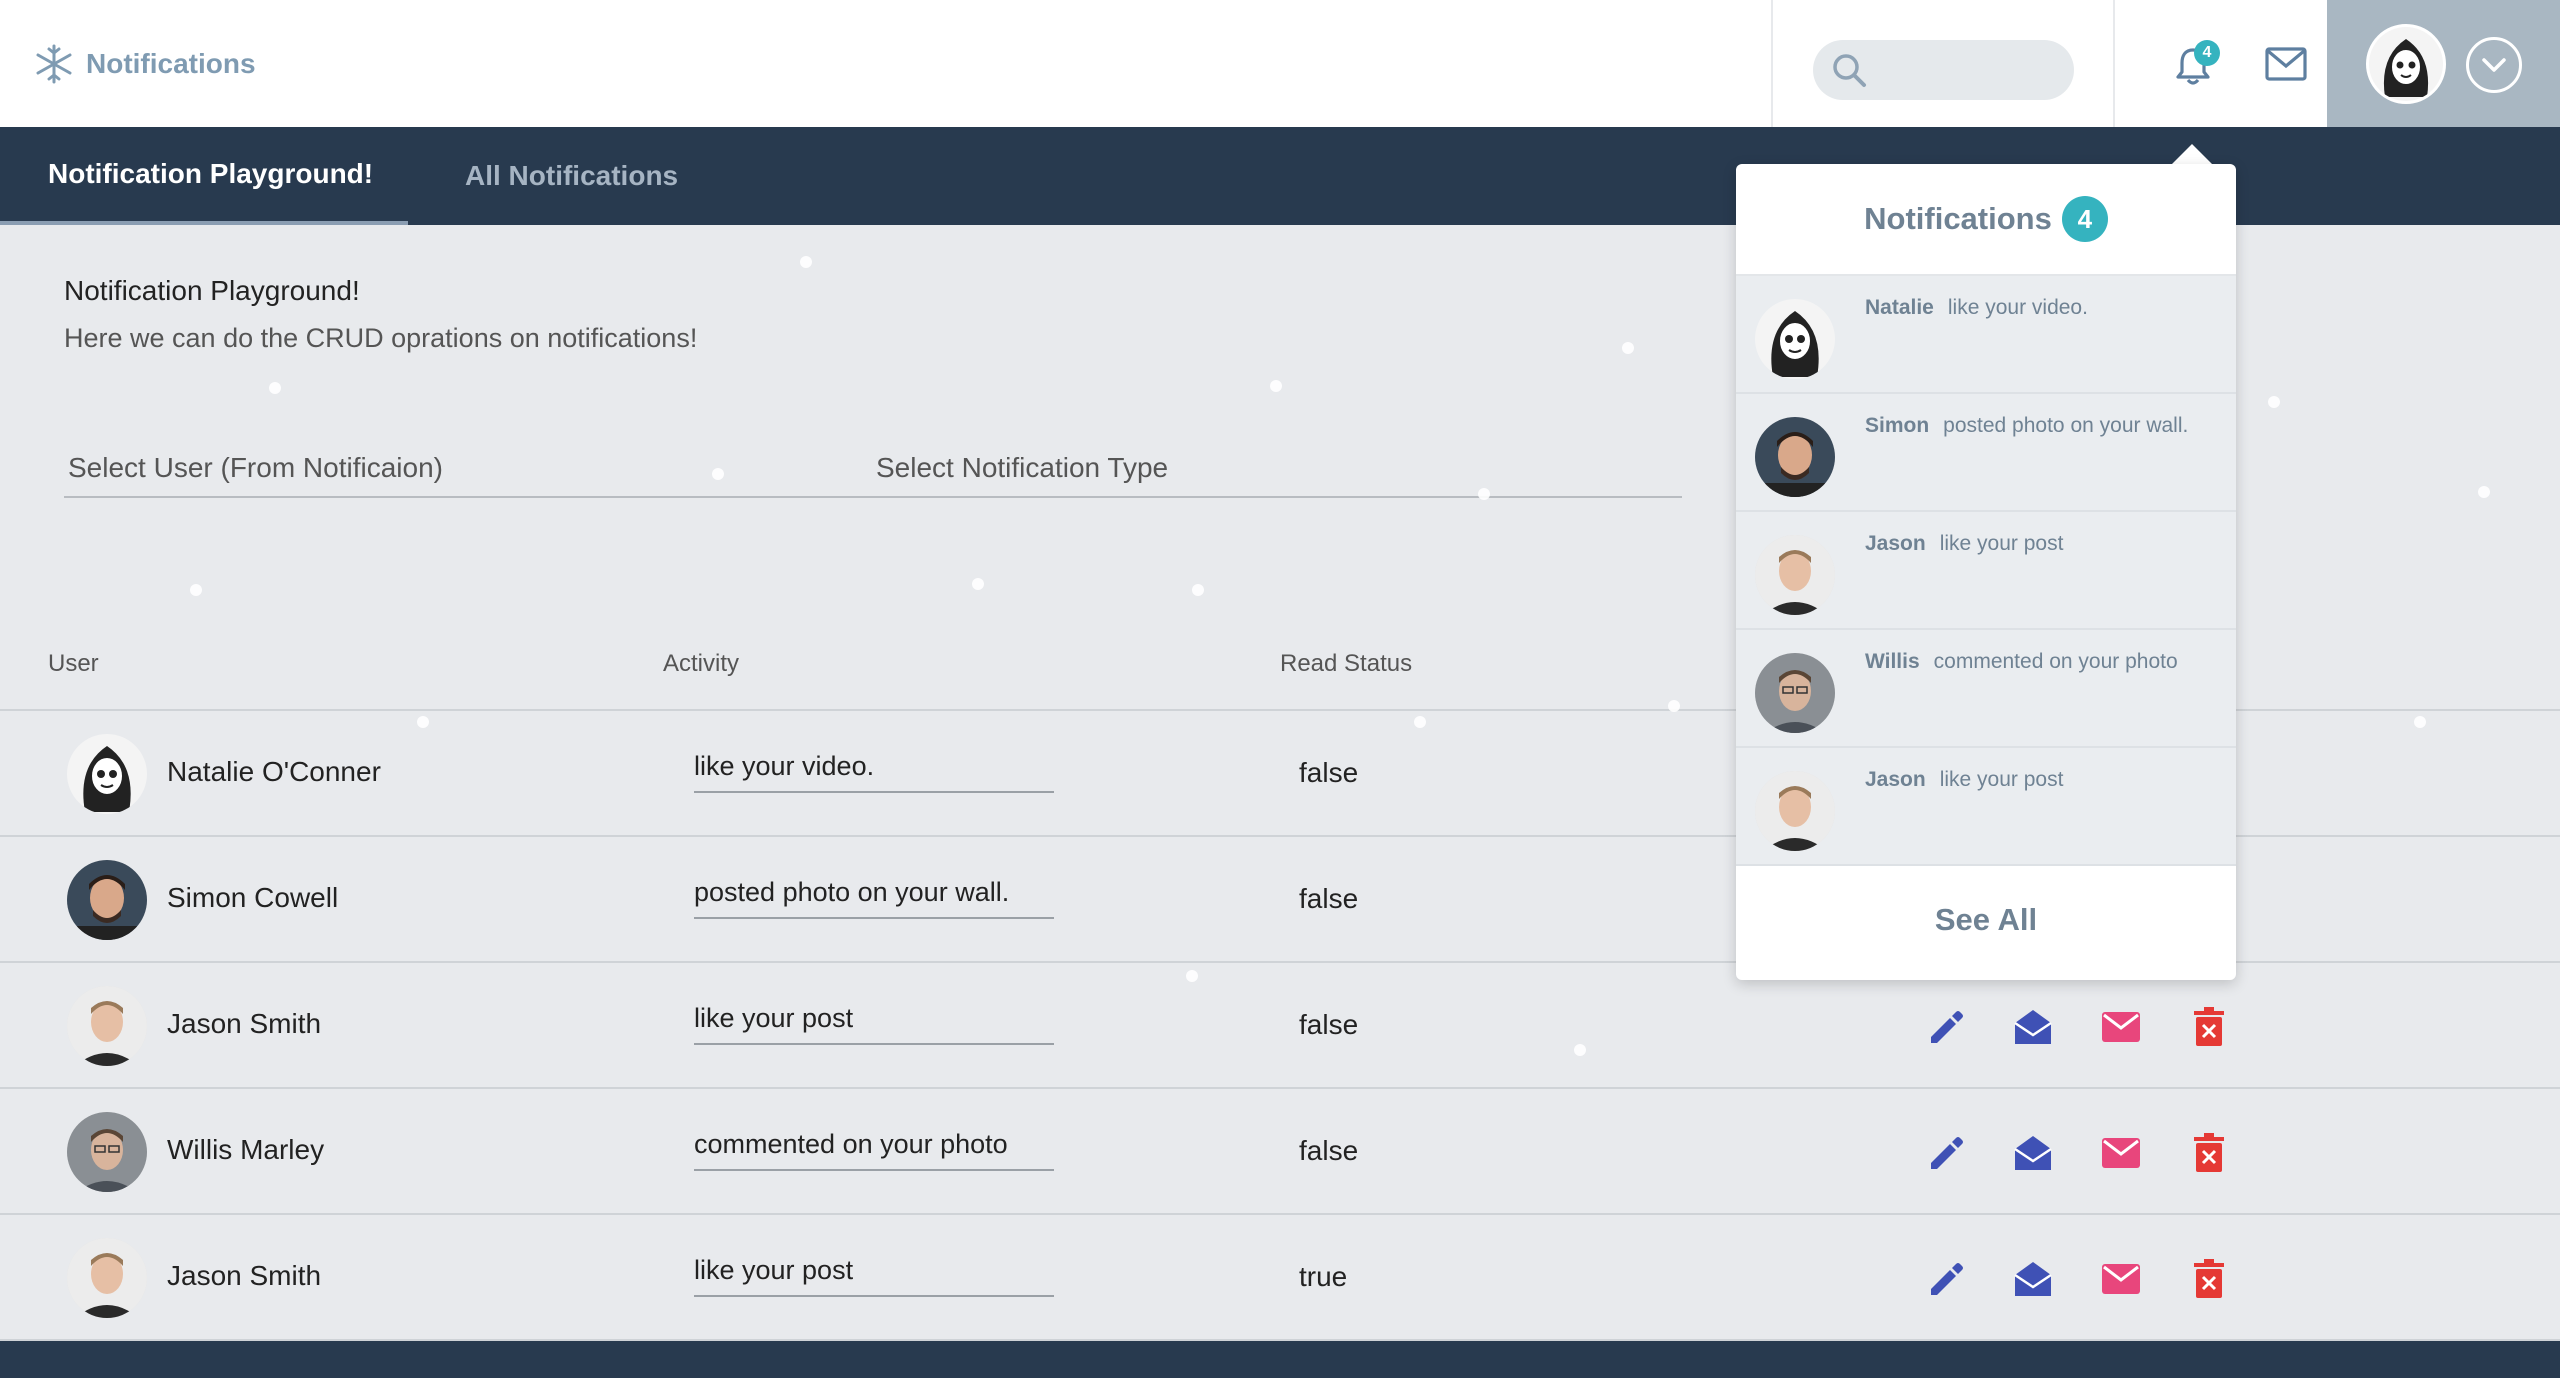 The height and width of the screenshot is (1378, 2560). What do you see at coordinates (2084, 219) in the screenshot?
I see `dropdown-count-badge: 4` at bounding box center [2084, 219].